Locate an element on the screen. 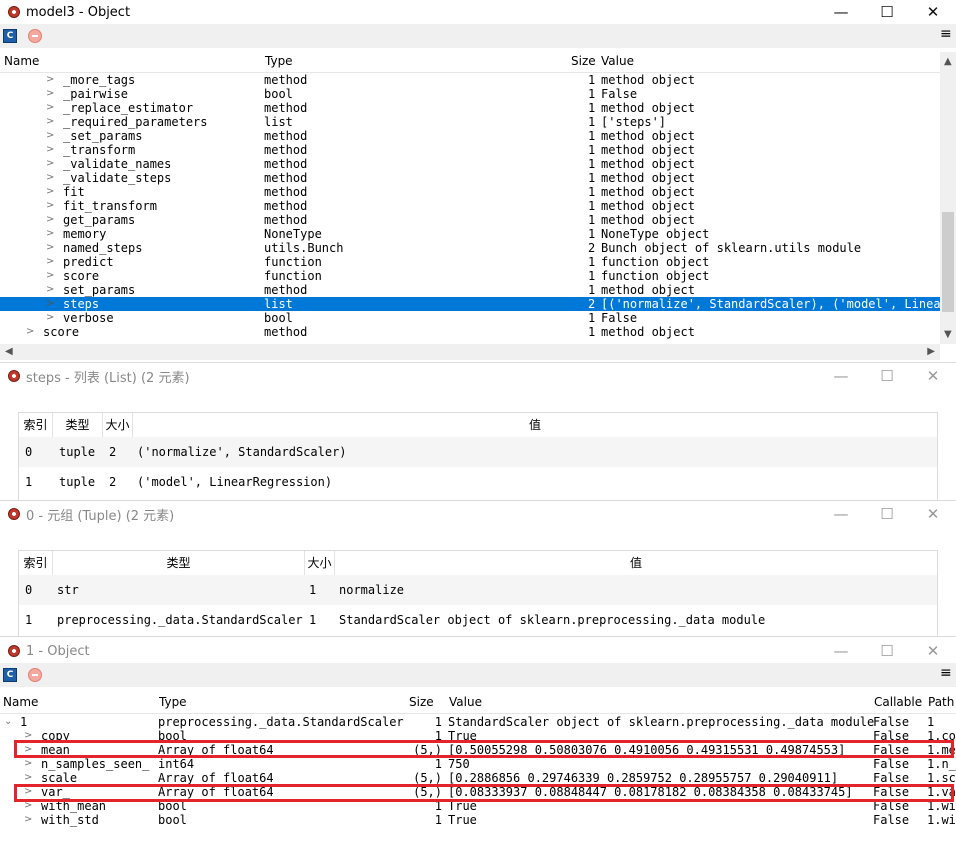  tree-row: > _transform method 1 method object is located at coordinates (470, 150).